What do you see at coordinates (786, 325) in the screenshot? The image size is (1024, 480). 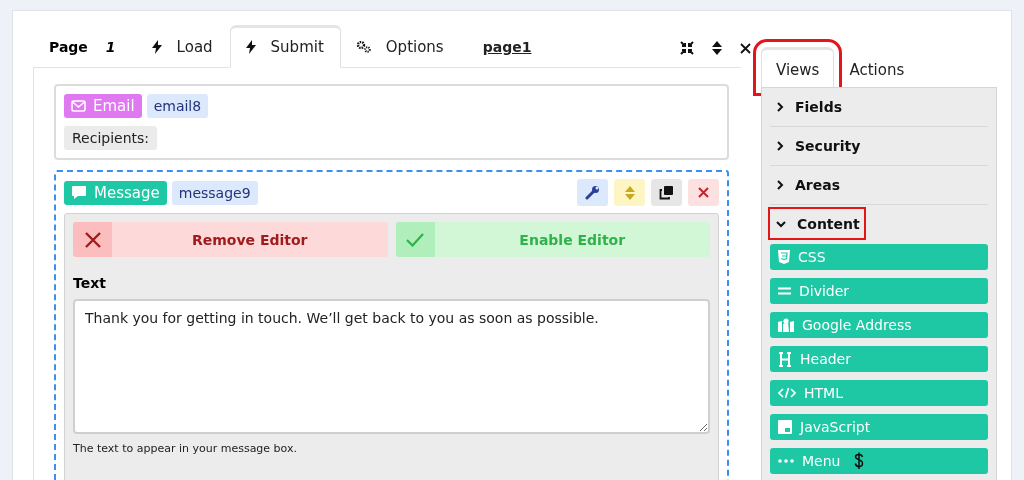 I see `map-icon` at bounding box center [786, 325].